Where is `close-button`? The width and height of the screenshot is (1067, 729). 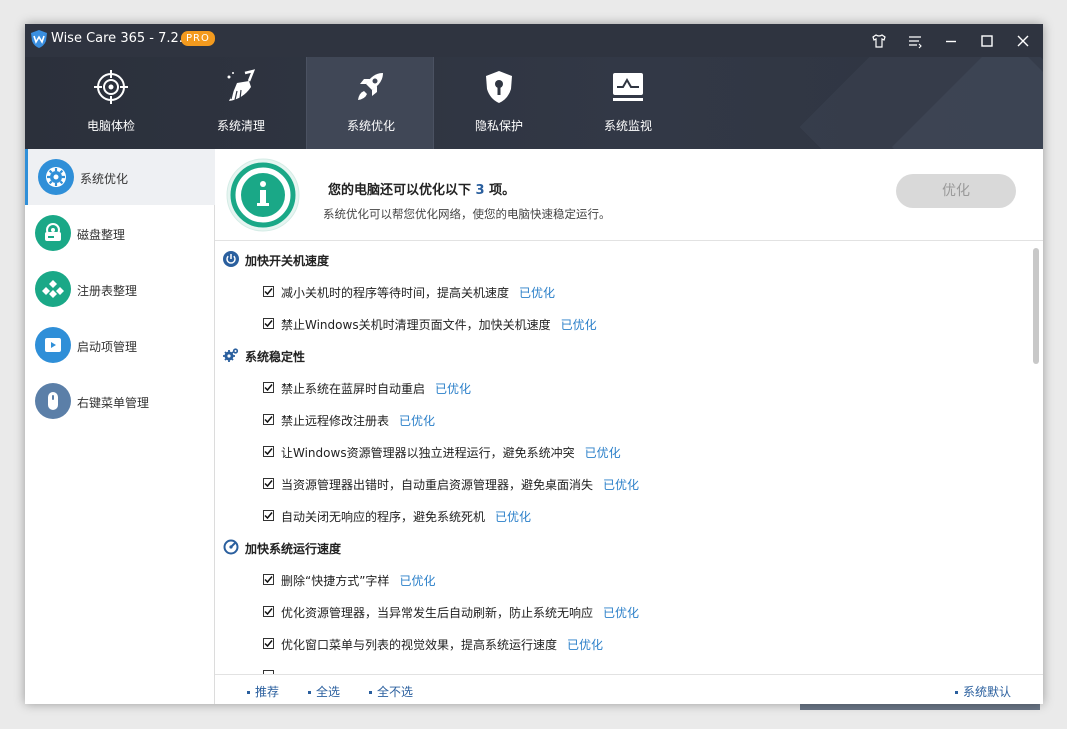
close-button is located at coordinates (1023, 40).